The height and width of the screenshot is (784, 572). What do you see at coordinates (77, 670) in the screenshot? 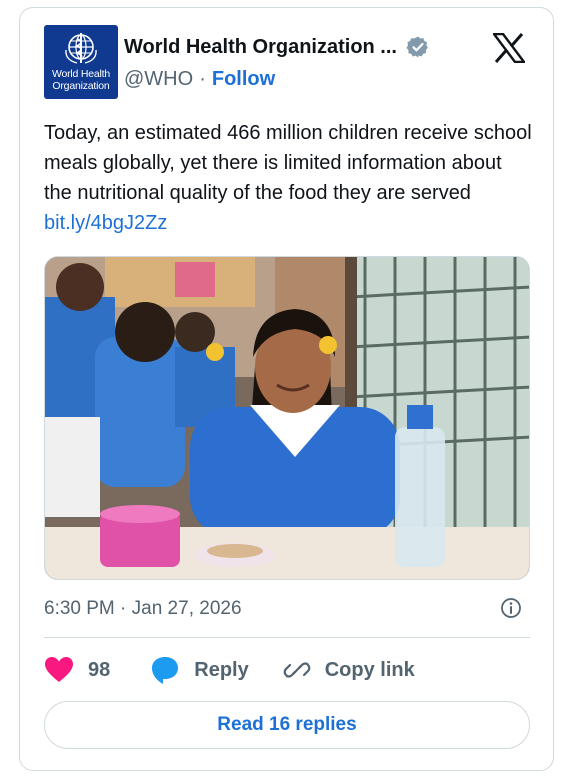
I see `like-button: 98` at bounding box center [77, 670].